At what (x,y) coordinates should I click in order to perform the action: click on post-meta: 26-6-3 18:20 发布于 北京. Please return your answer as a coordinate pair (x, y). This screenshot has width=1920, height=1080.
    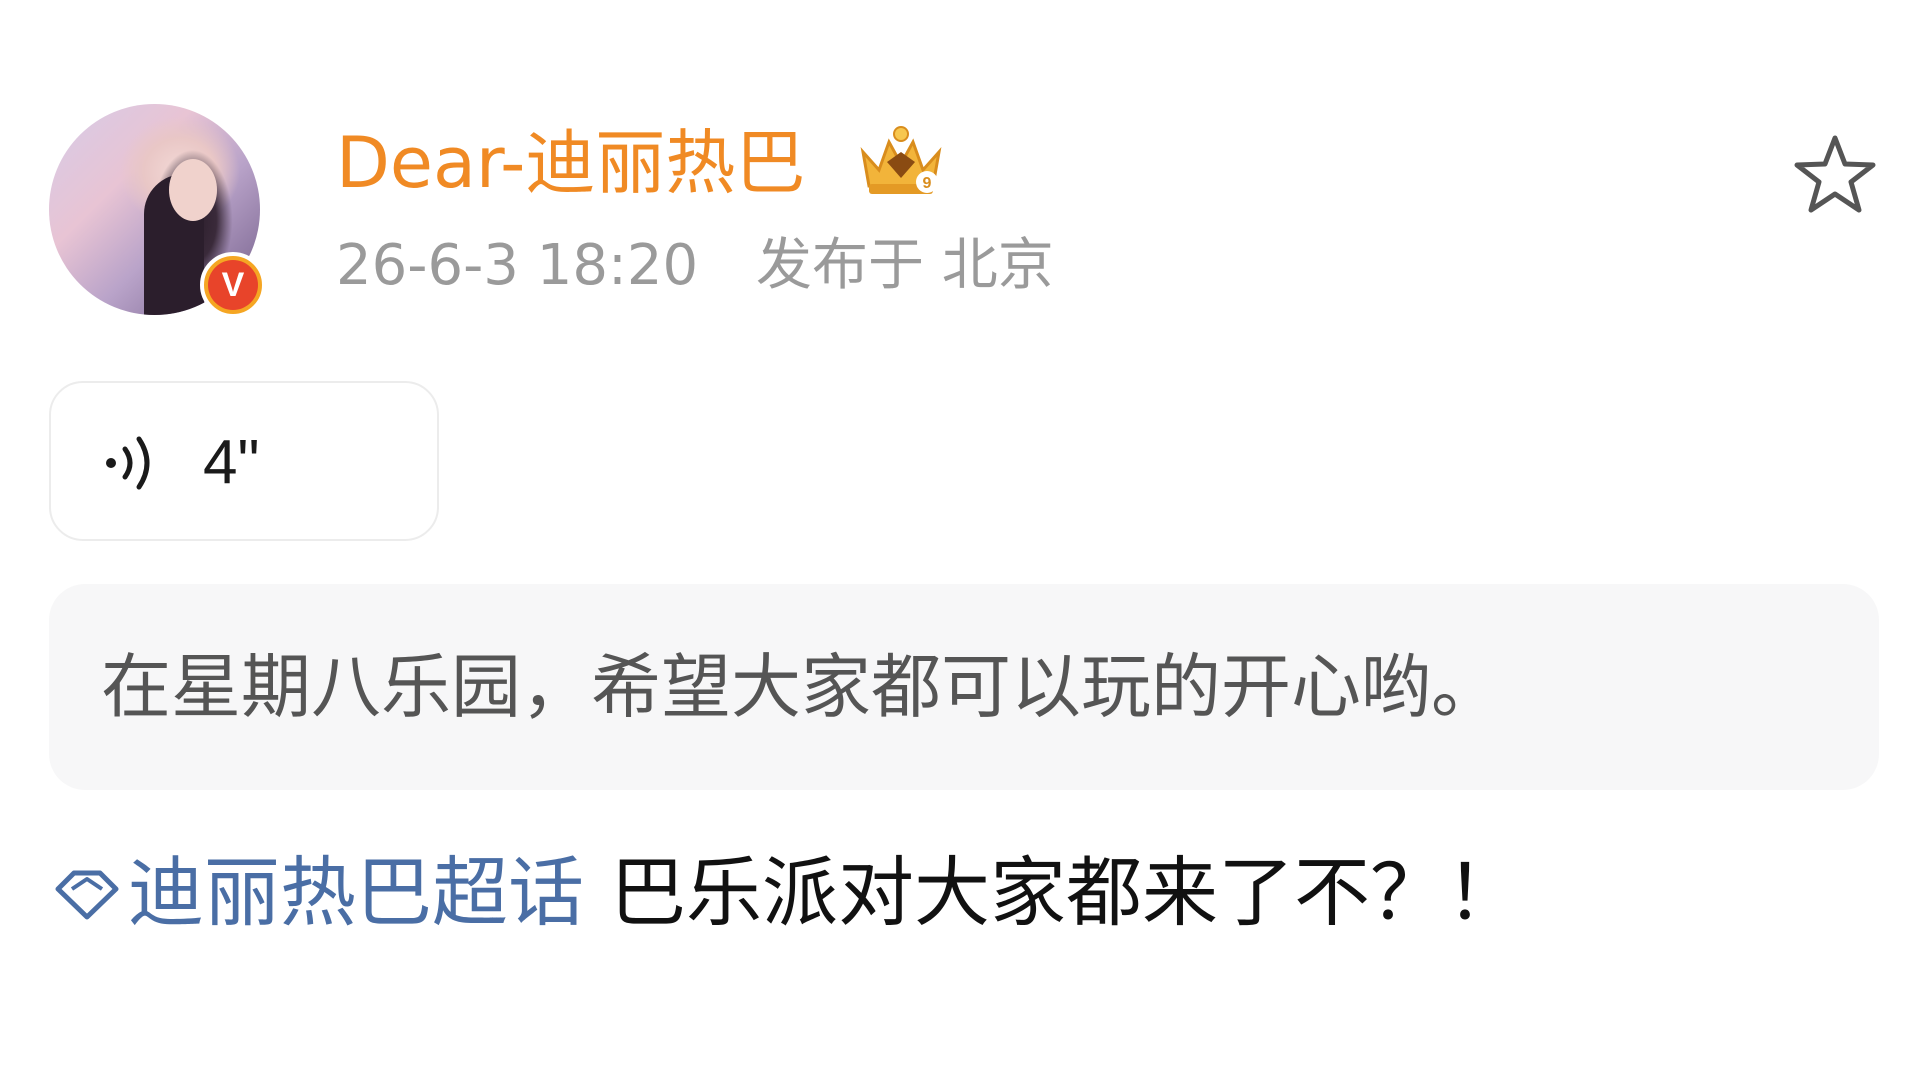
    Looking at the image, I should click on (695, 266).